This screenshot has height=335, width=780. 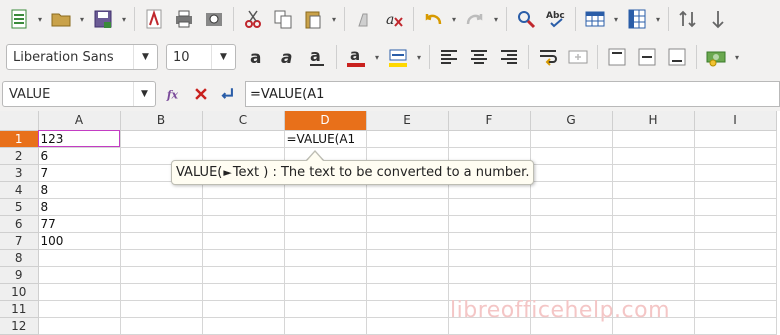 I want to click on save-dropdown-icon: ▾, so click(x=124, y=19).